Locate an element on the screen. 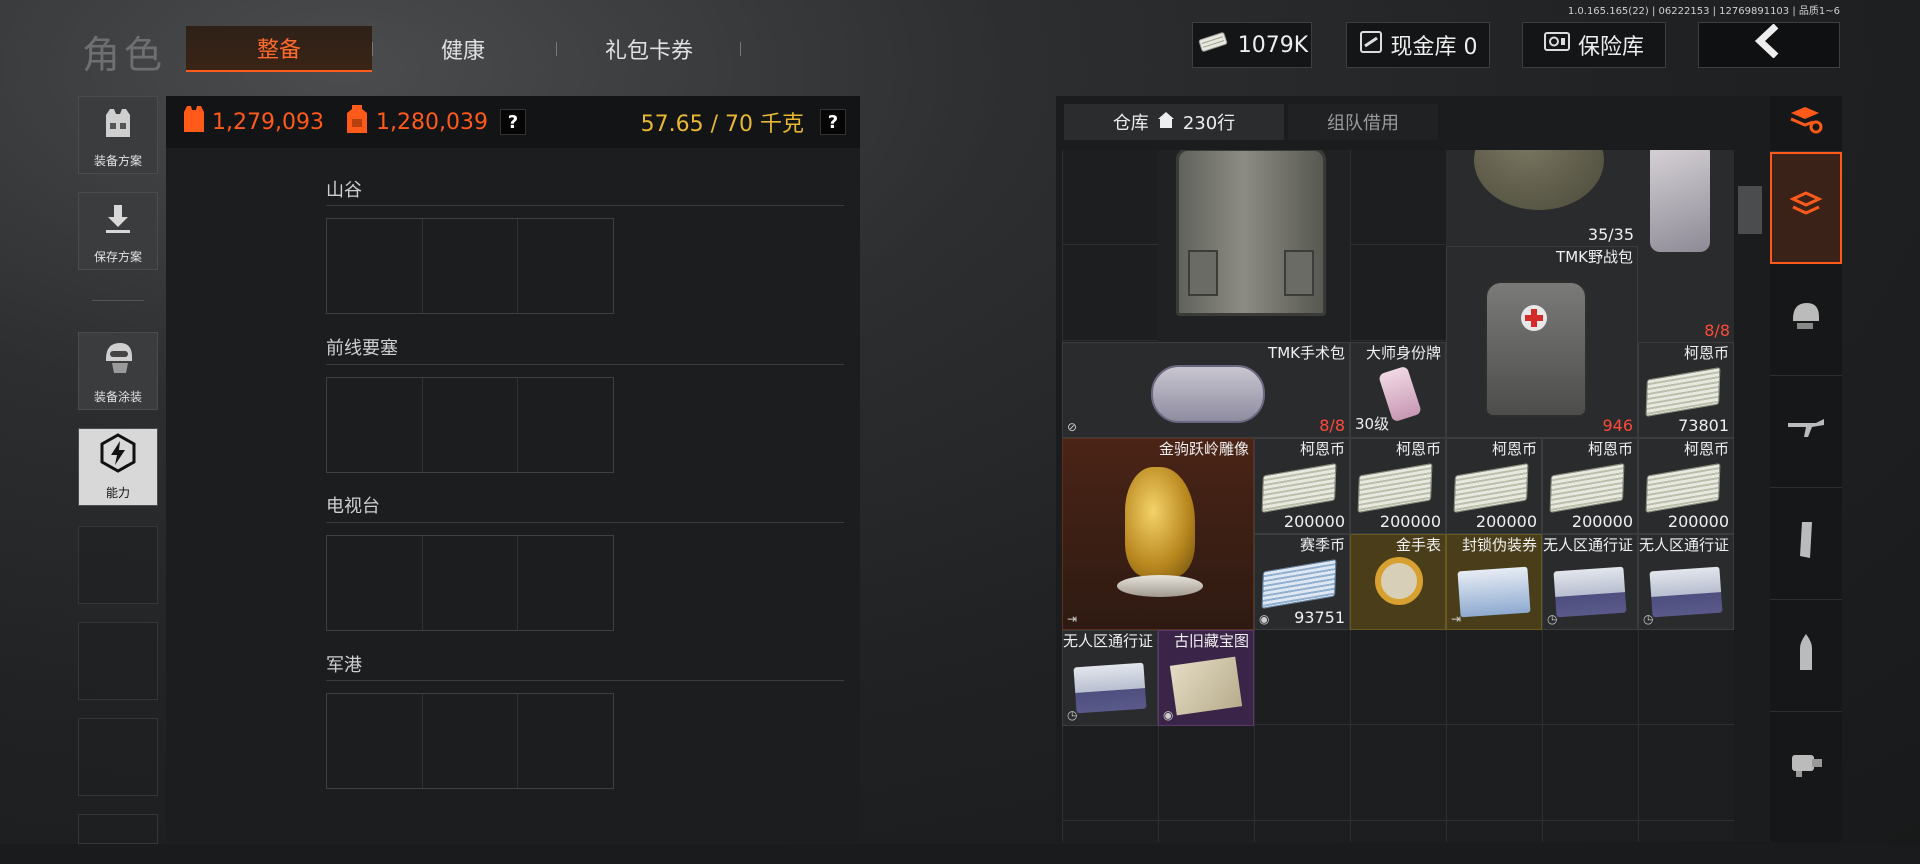  layers-icon is located at coordinates (1806, 208).